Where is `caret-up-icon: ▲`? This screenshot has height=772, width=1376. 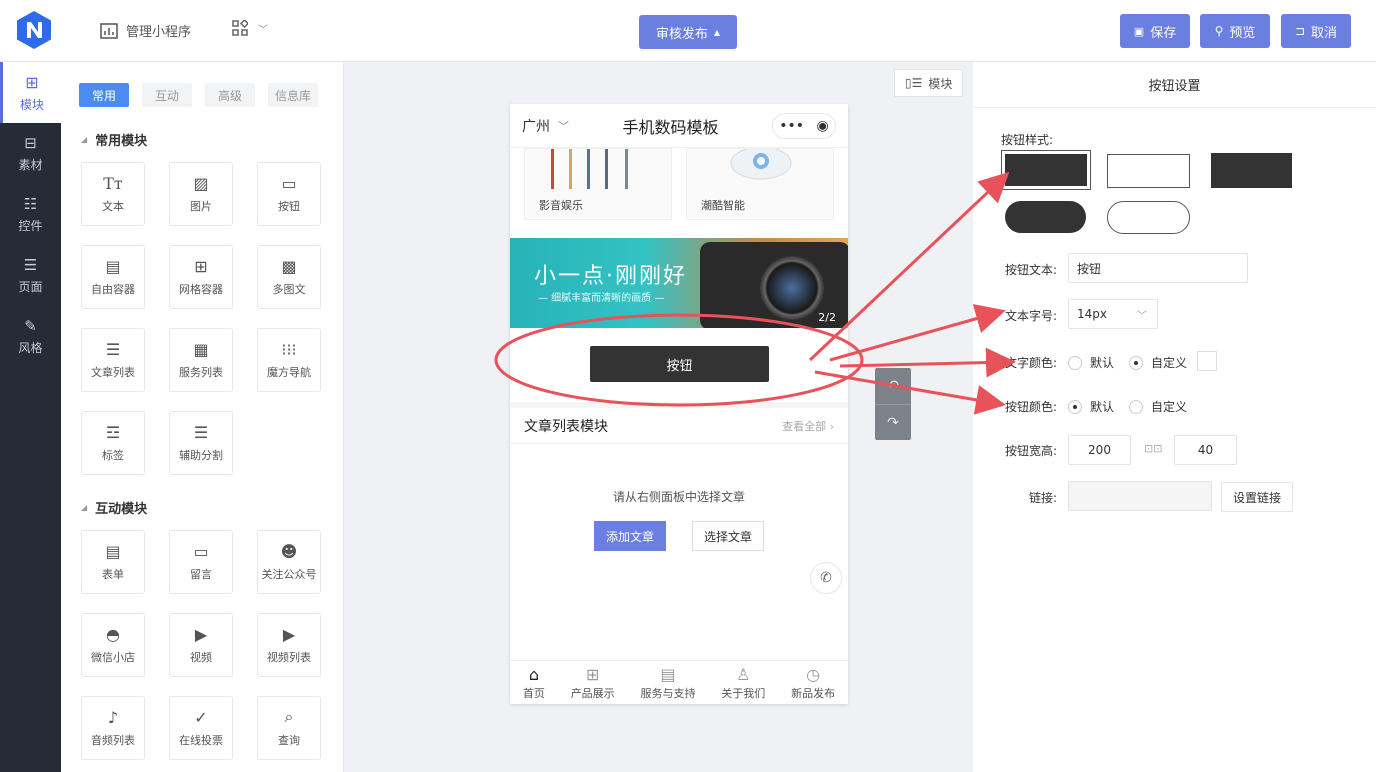
caret-up-icon: ▲ is located at coordinates (717, 32).